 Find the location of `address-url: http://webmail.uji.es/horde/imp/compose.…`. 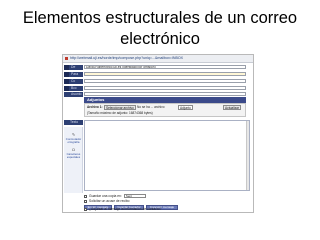

address-url: http://webmail.uji.es/horde/imp/compose.… is located at coordinates (127, 58).